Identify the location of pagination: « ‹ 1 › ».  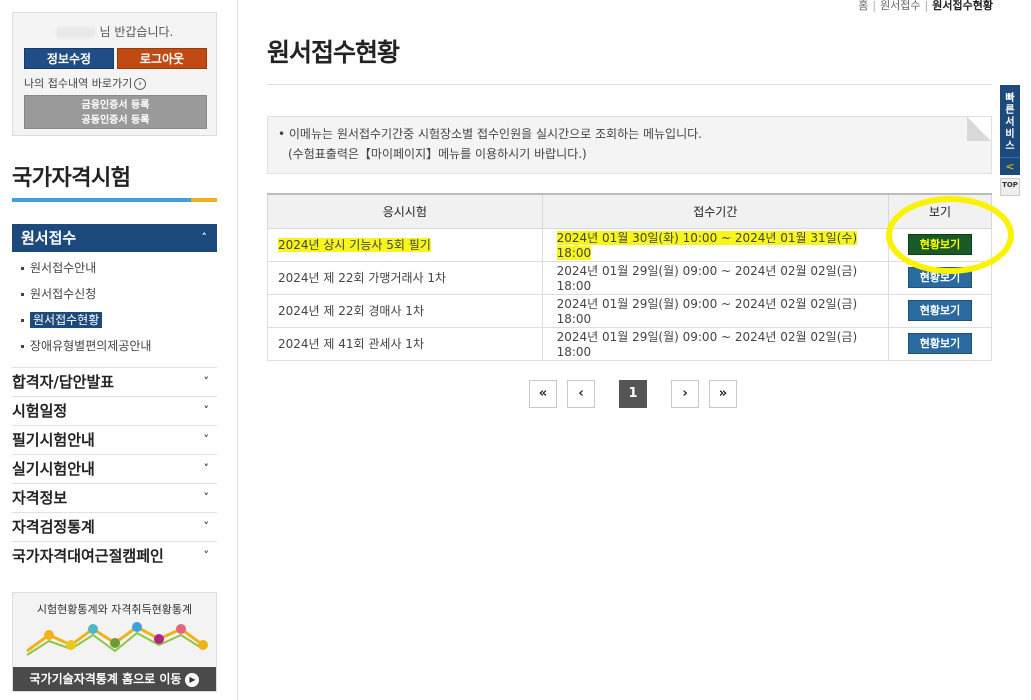
(633, 394).